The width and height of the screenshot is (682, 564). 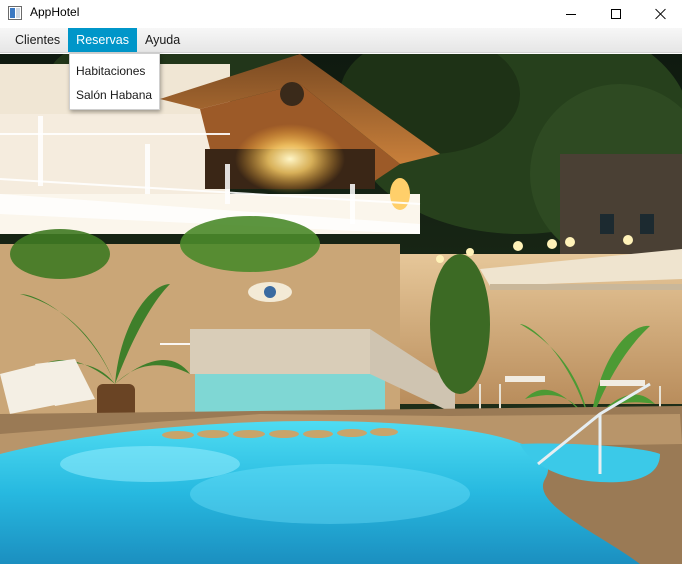 I want to click on menu-reservas: Reservas, so click(x=102, y=40).